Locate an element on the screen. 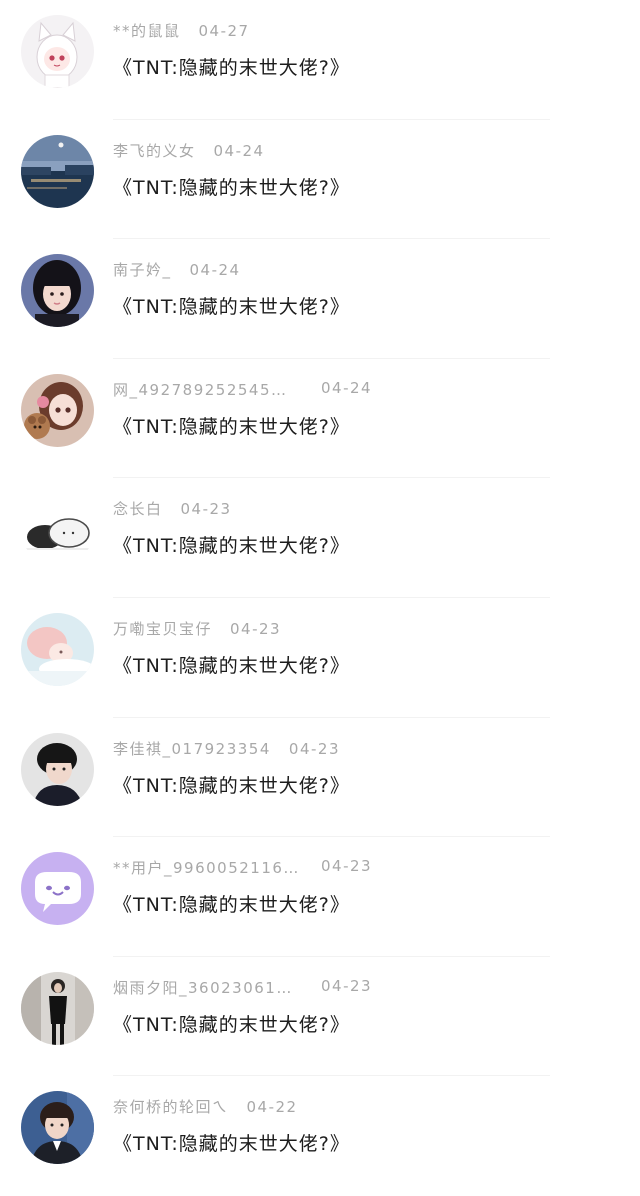 The width and height of the screenshot is (640, 1196). list-item: 万嘞宝贝宝仔 04-23 《TNT:隐藏的末世大佬?》 is located at coordinates (320, 658).